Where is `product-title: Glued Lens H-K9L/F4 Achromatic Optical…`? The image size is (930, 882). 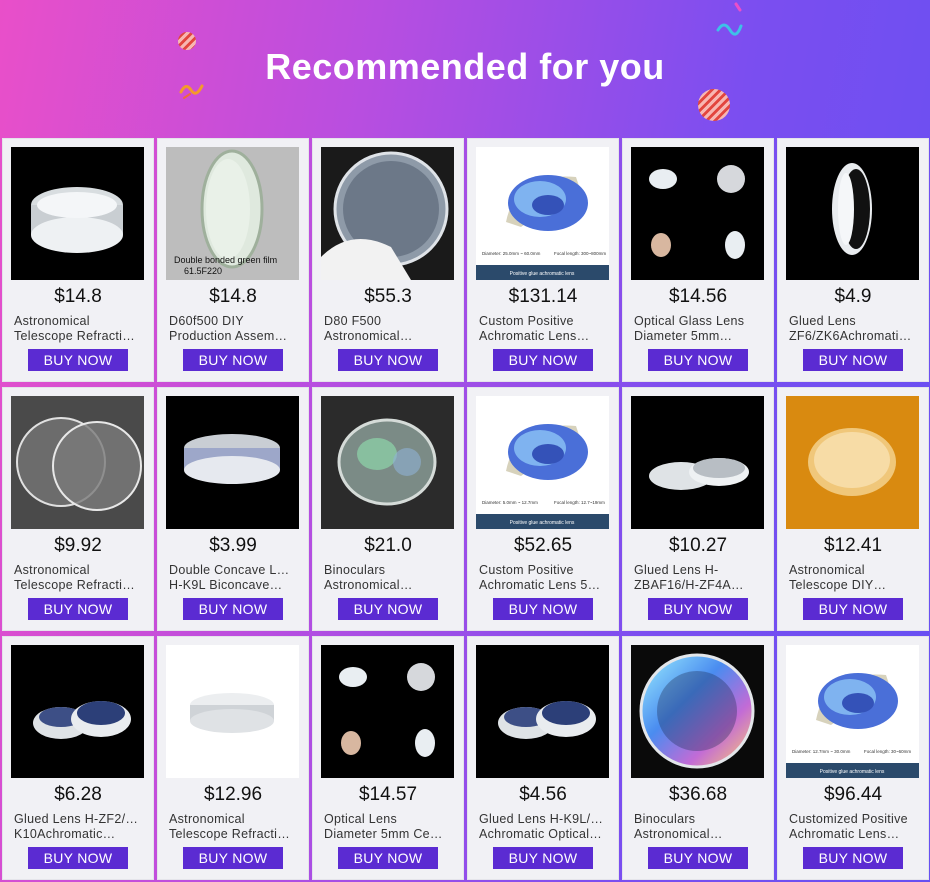 product-title: Glued Lens H-K9L/F4 Achromatic Optical… is located at coordinates (541, 827).